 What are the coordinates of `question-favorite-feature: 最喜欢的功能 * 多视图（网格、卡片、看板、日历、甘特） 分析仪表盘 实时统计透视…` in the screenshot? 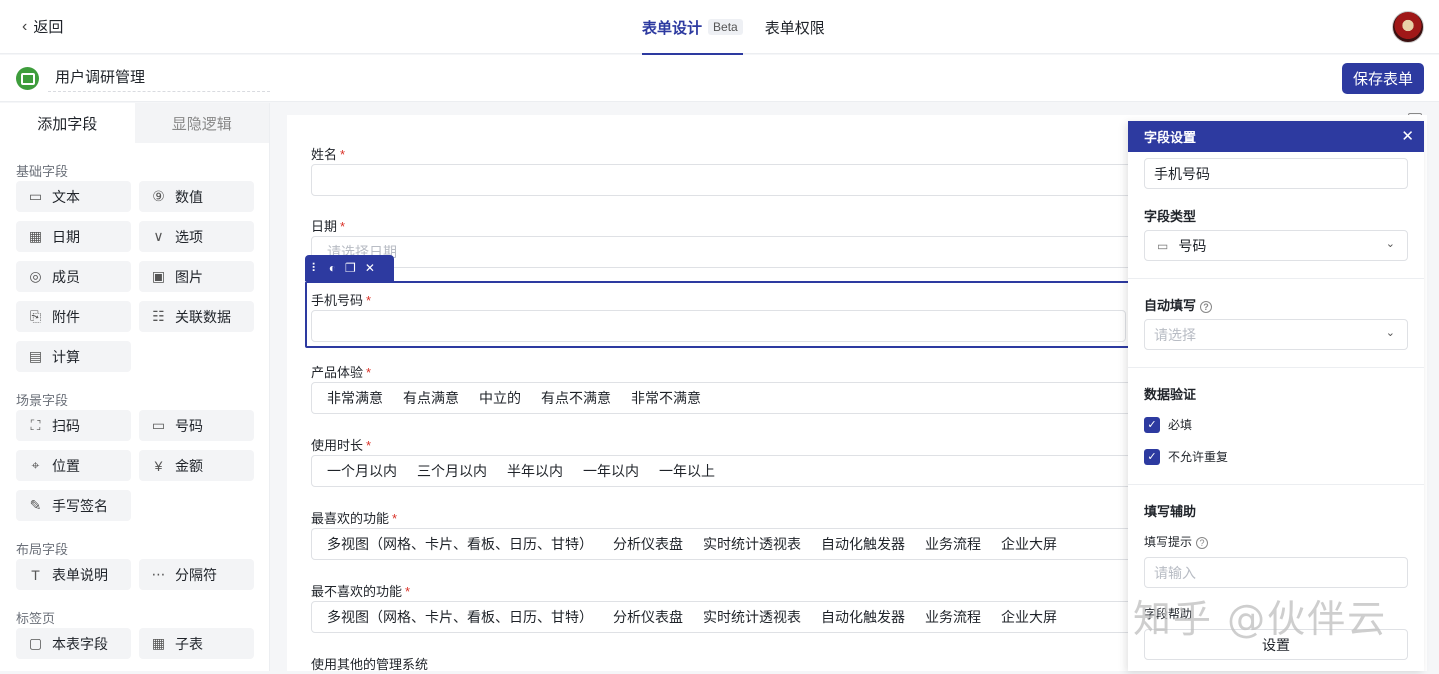 It's located at (836, 534).